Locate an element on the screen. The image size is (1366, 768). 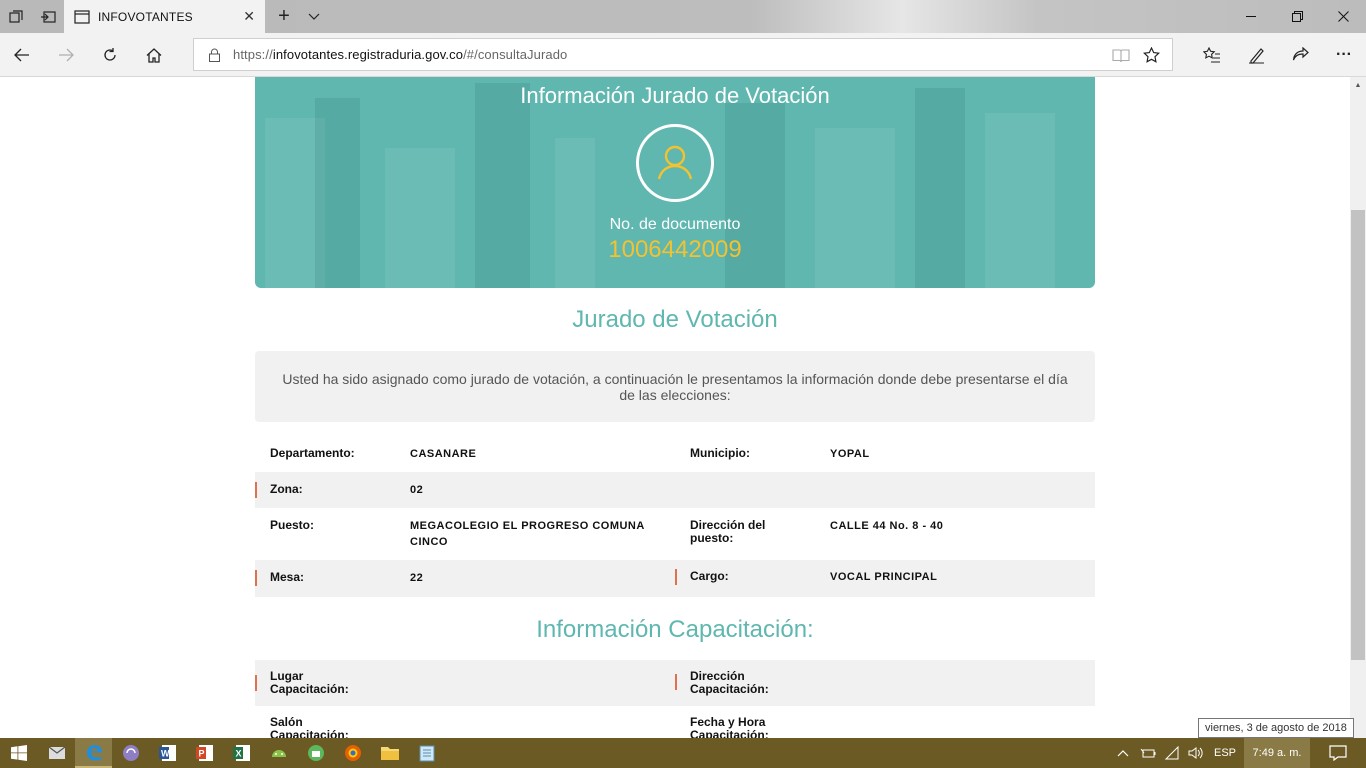
taskbar-powerpoint-app: P is located at coordinates (204, 753).